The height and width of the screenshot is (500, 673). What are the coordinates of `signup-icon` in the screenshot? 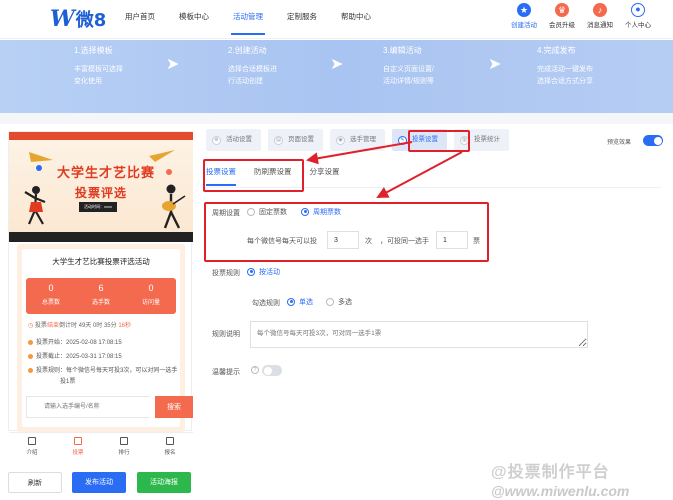 It's located at (170, 441).